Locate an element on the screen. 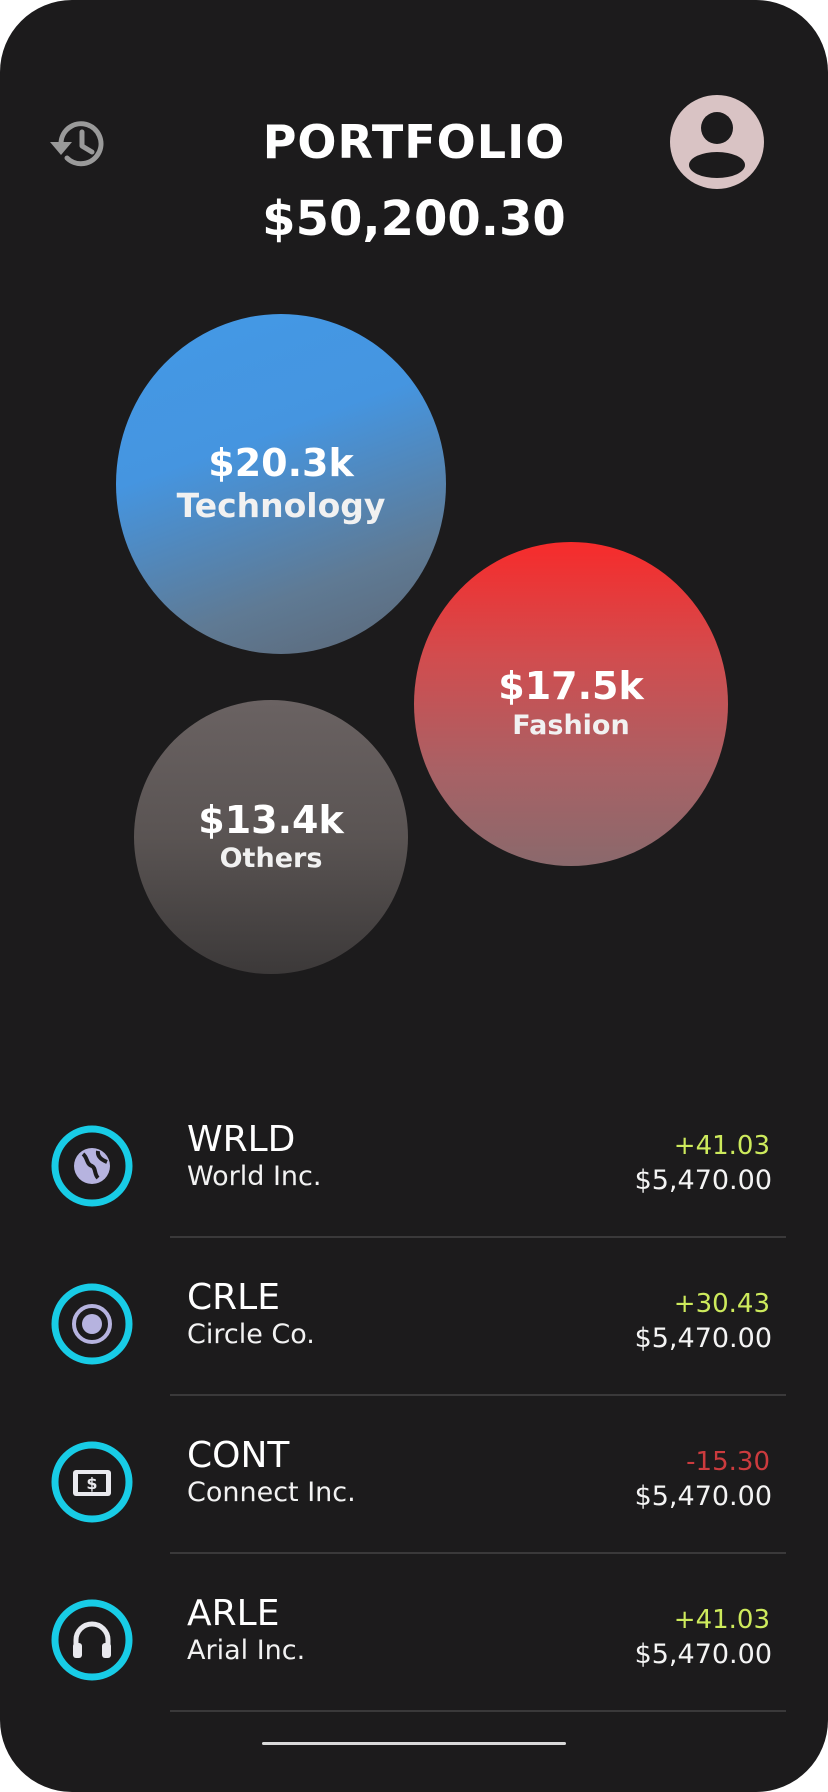  stock-ticker: WRLD is located at coordinates (241, 1139).